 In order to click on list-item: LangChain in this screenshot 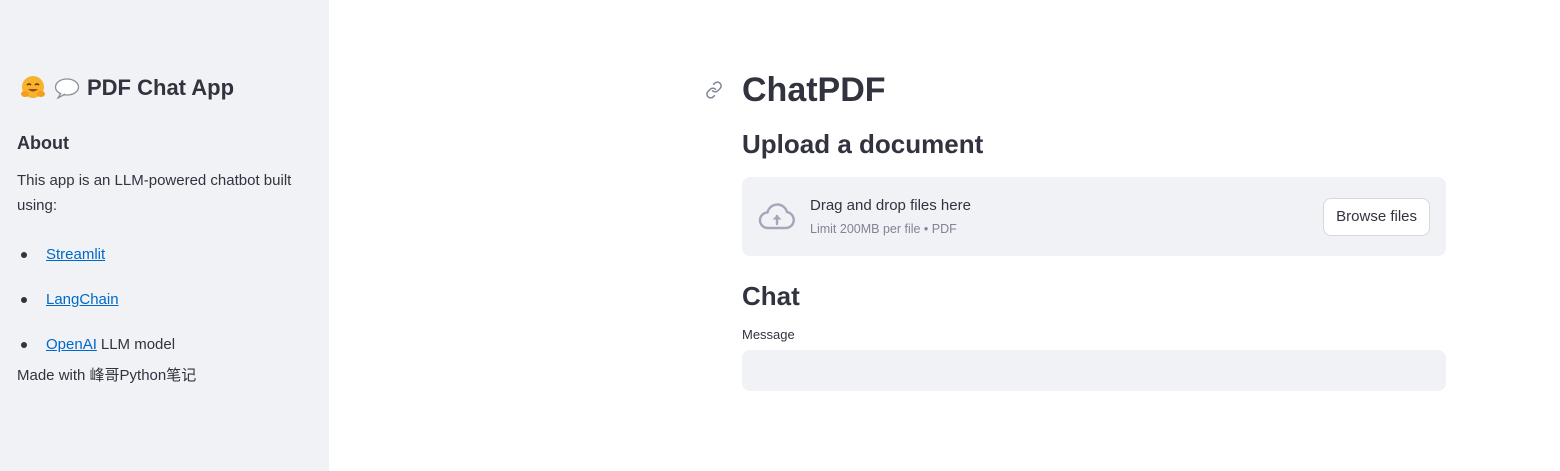, I will do `click(164, 299)`.